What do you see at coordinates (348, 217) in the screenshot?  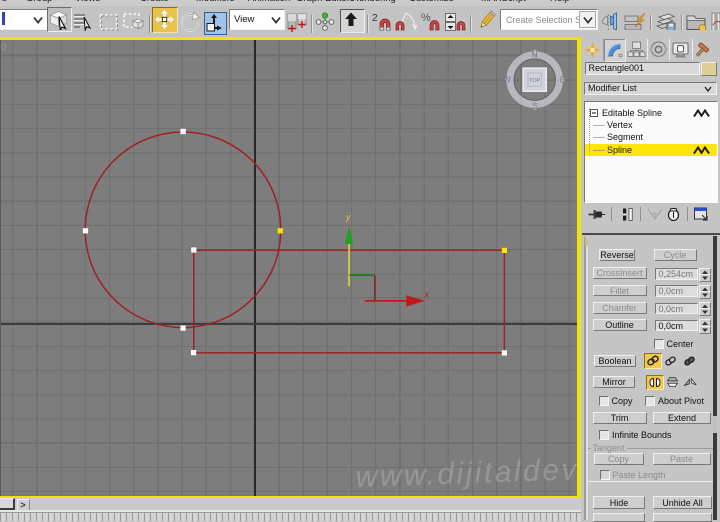 I see `svg-text: y` at bounding box center [348, 217].